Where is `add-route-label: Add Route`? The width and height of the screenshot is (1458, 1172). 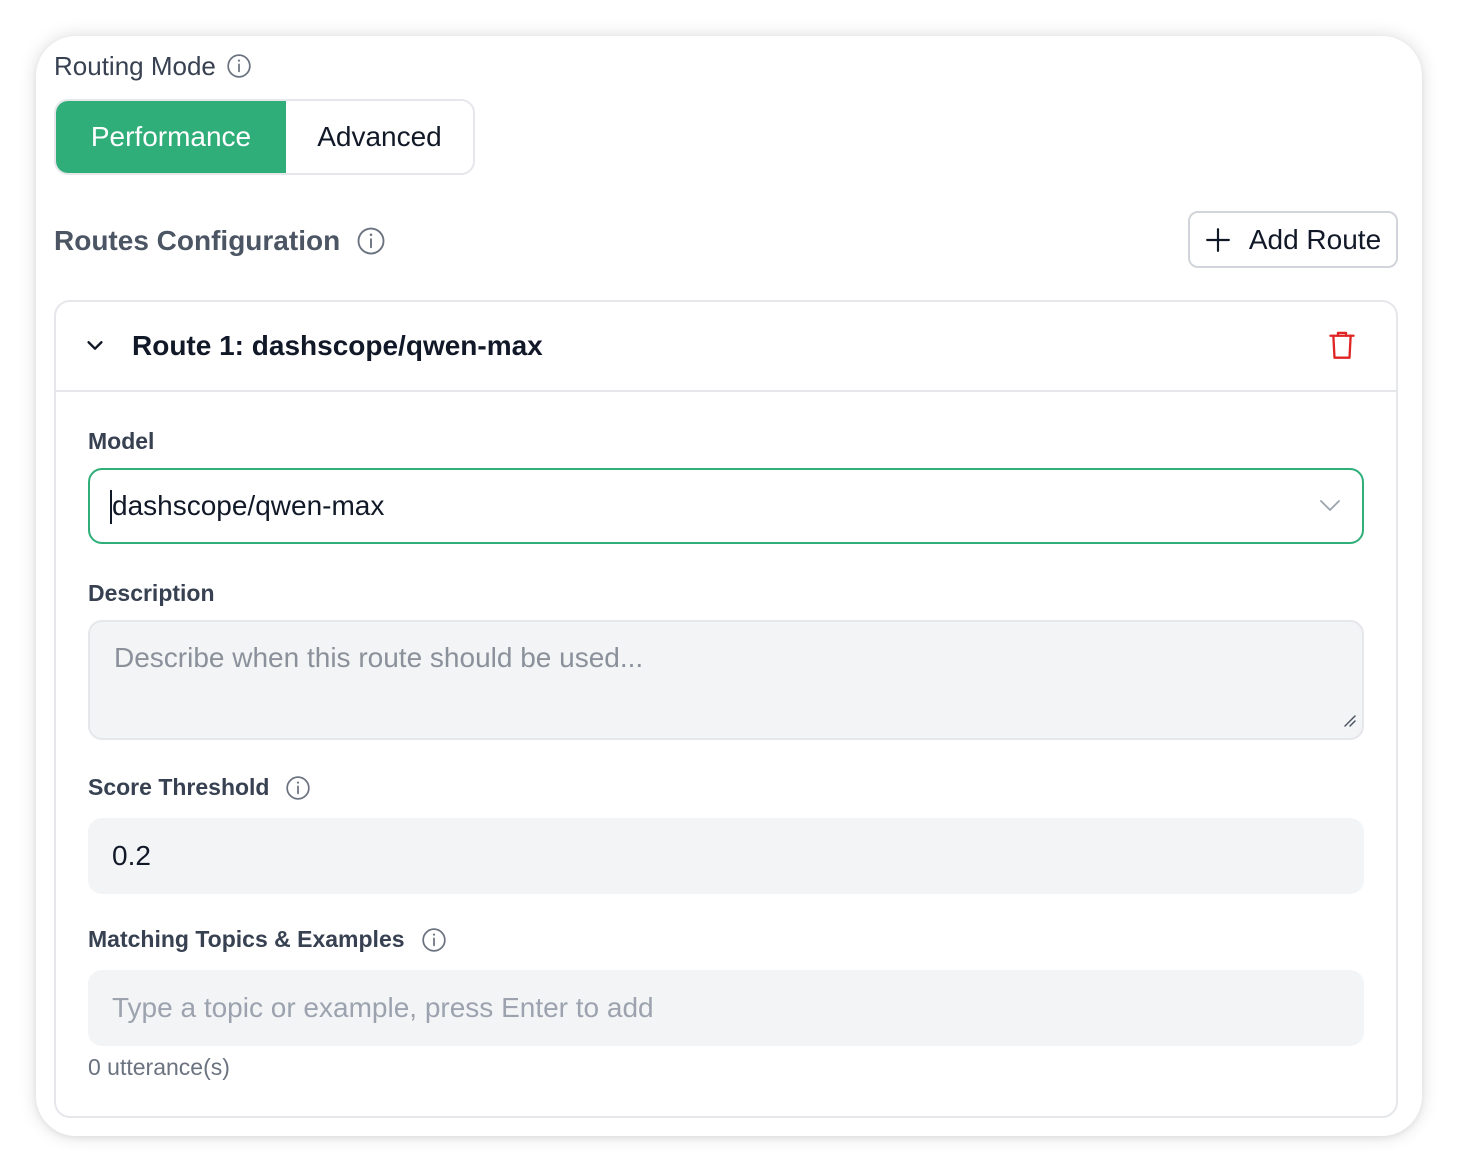 add-route-label: Add Route is located at coordinates (1315, 239).